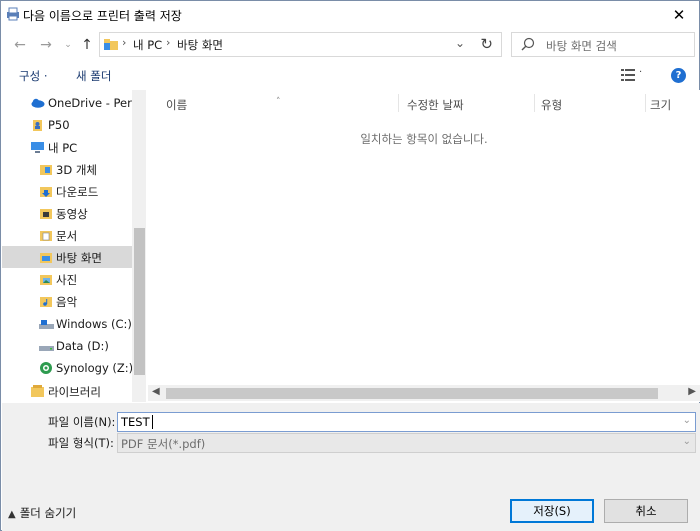 This screenshot has height=531, width=700. I want to click on breadcrumb-desktop: 바탕 화면, so click(200, 45).